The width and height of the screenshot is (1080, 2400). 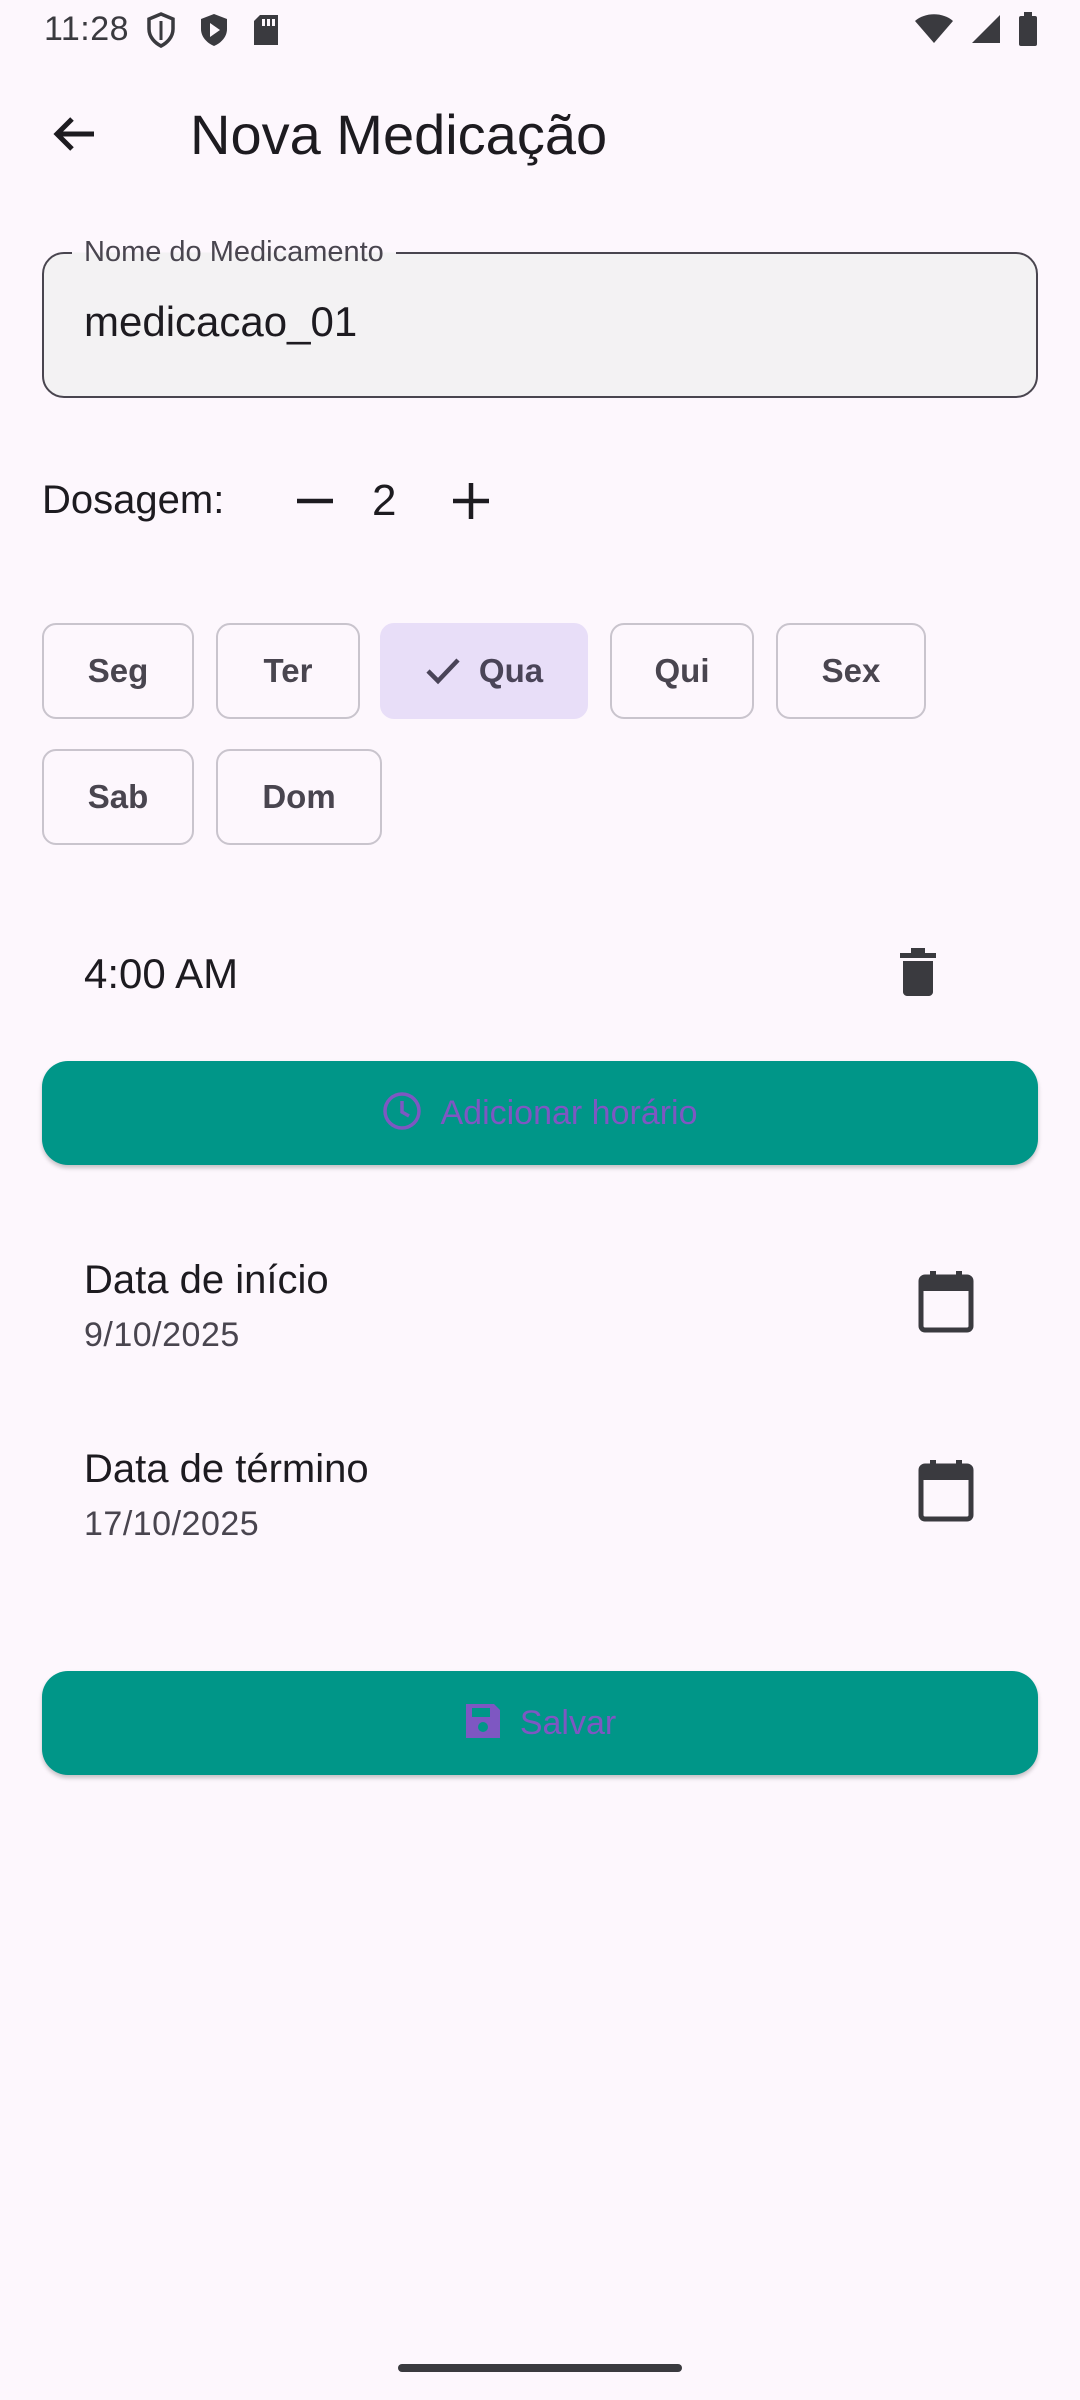 What do you see at coordinates (220, 322) in the screenshot?
I see `medication-name-input: medicacao_01` at bounding box center [220, 322].